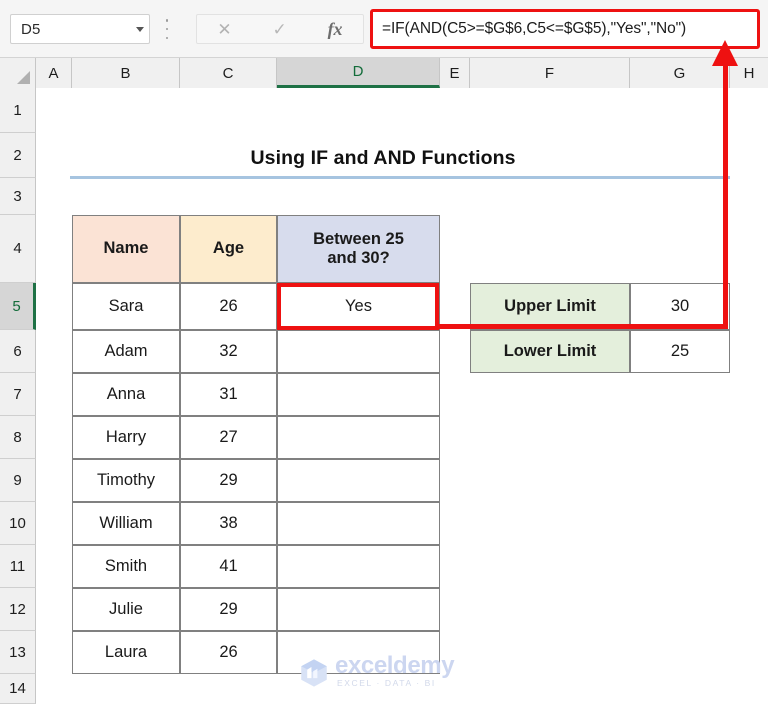  Describe the element at coordinates (228, 566) in the screenshot. I see `cell-c11: 41` at that location.